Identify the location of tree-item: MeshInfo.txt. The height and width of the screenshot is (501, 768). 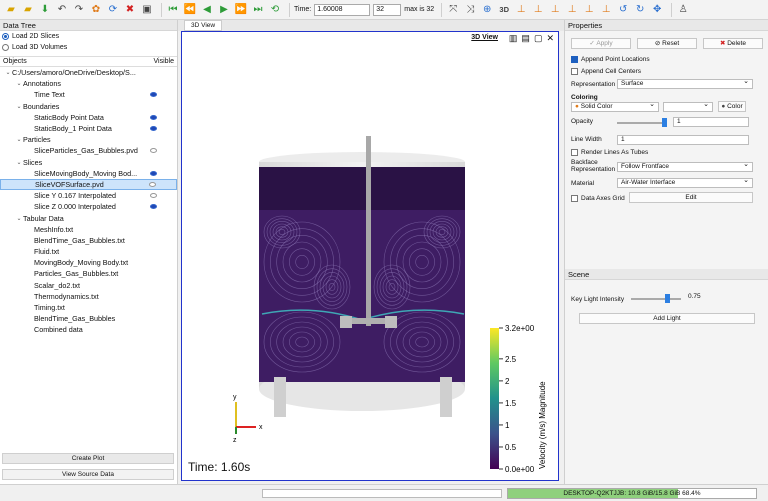
(88, 229).